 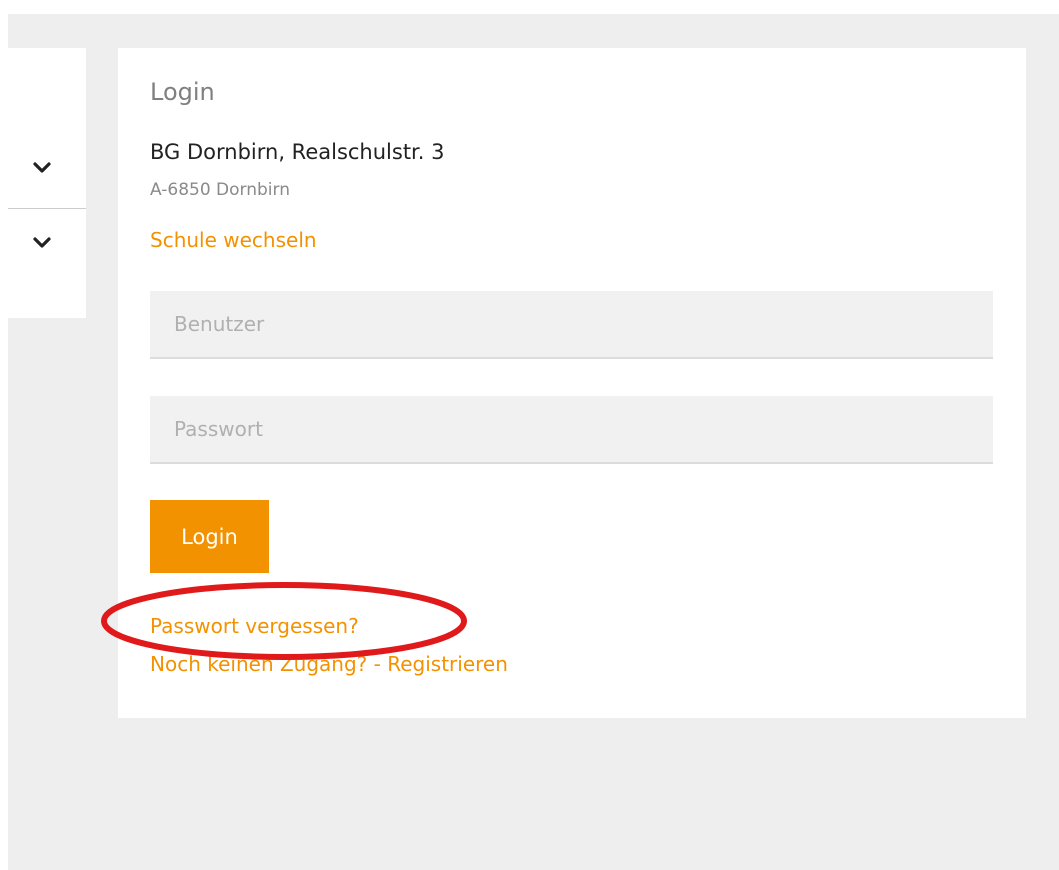 What do you see at coordinates (233, 240) in the screenshot?
I see `change-school-link: Schule wechseln` at bounding box center [233, 240].